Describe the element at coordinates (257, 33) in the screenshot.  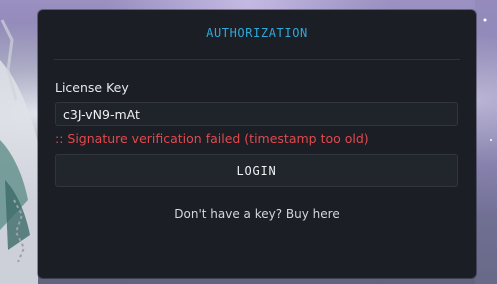
I see `panel-title: AUTHORIZATION` at that location.